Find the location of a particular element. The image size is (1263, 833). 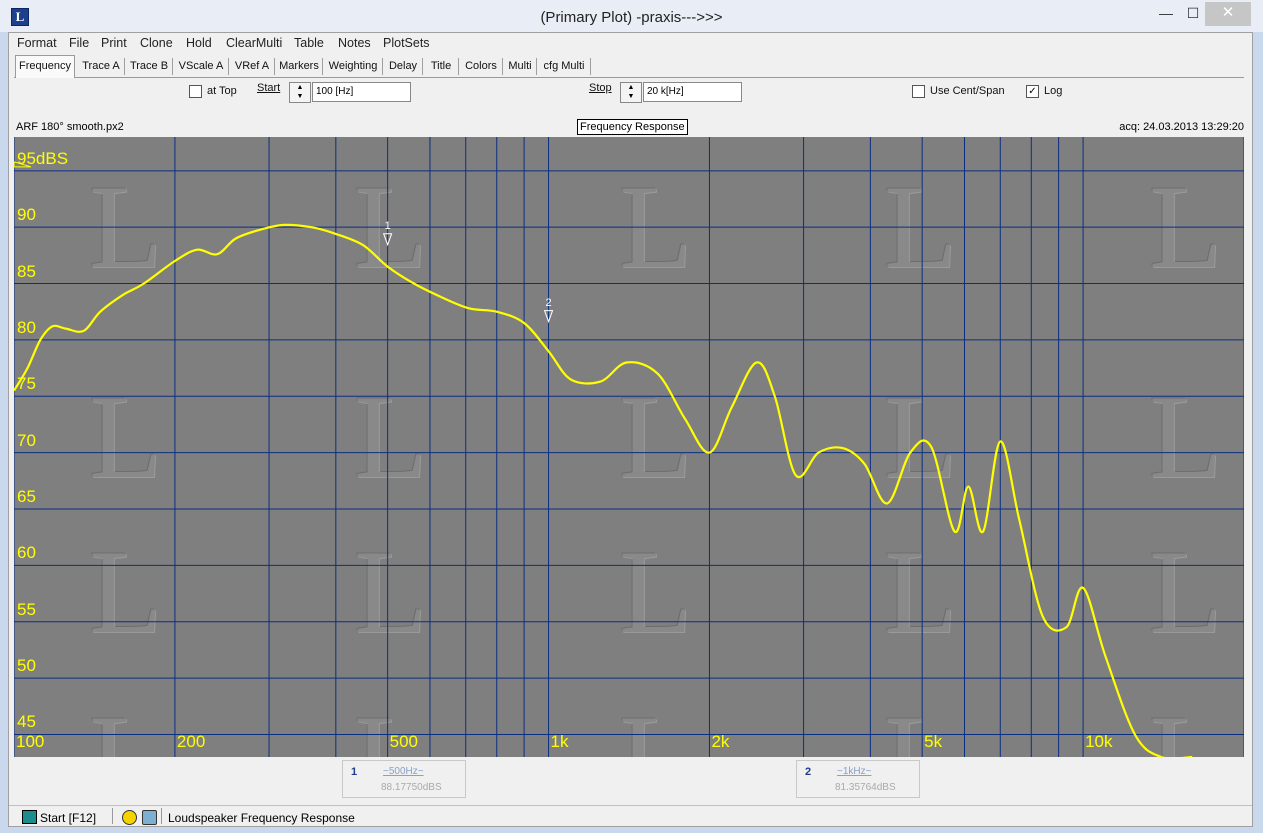

y-tick-label: 55 is located at coordinates (26, 609).